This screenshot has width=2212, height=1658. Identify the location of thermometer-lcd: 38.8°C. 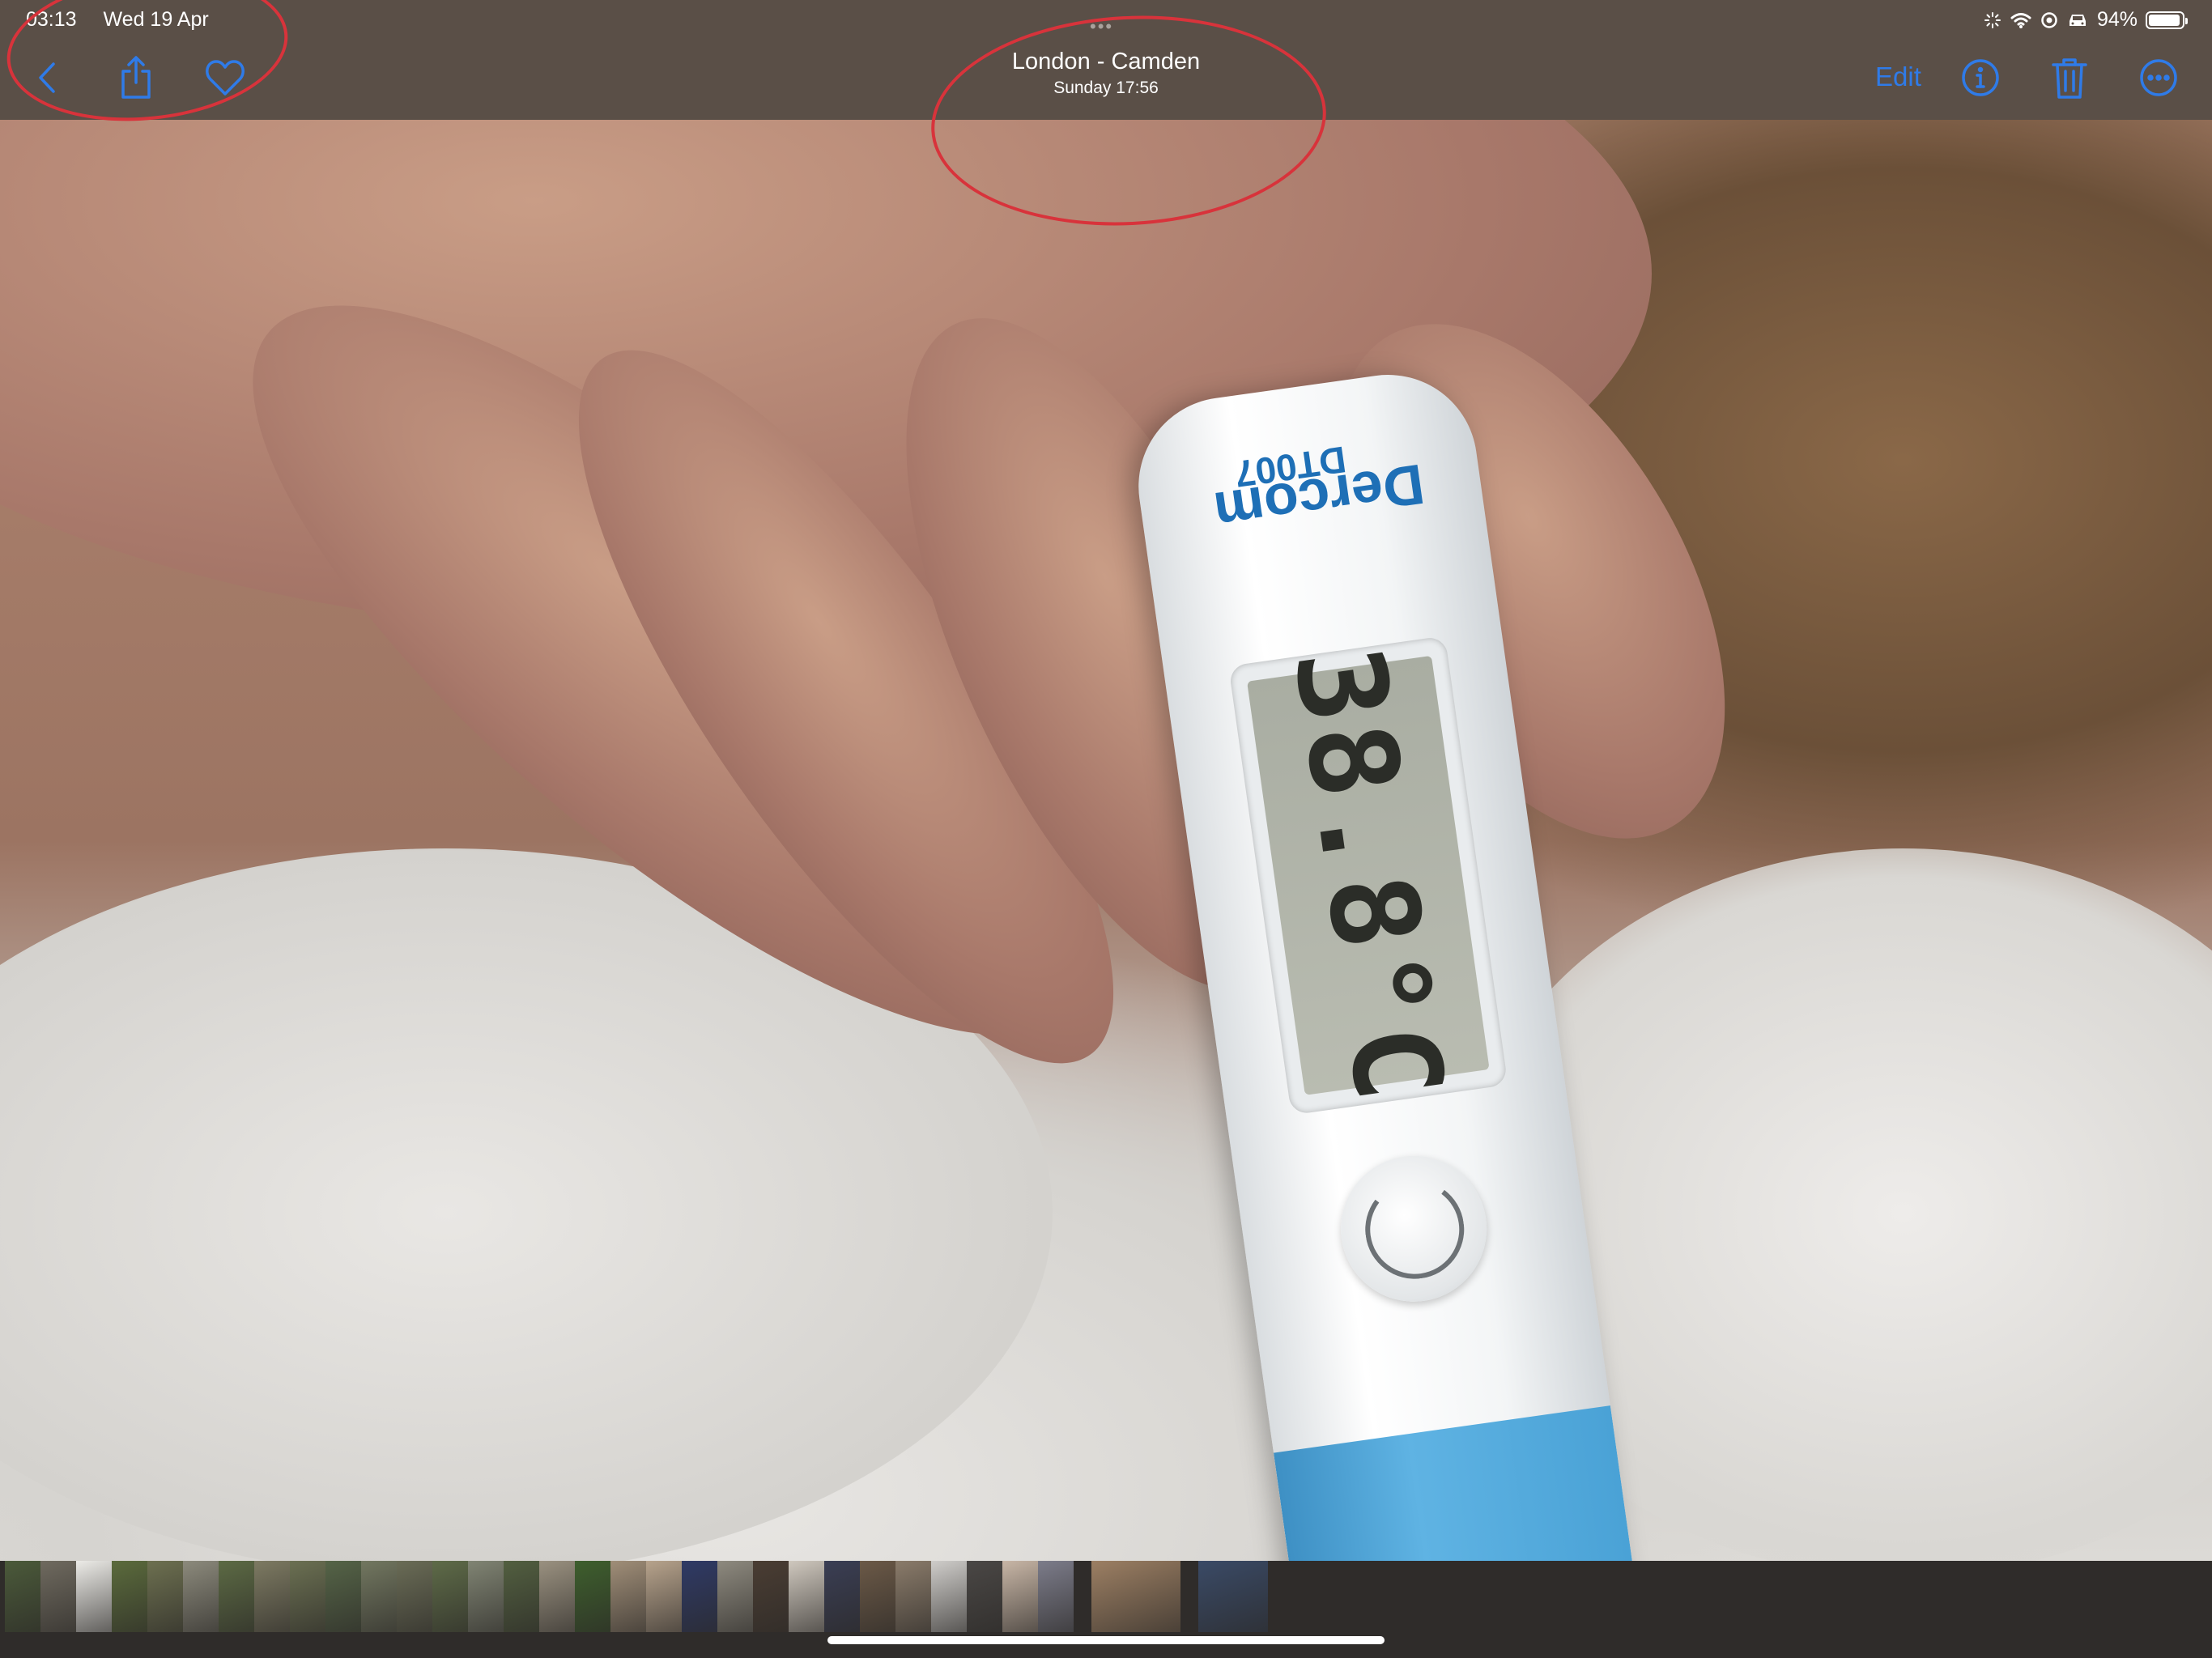
(1369, 875).